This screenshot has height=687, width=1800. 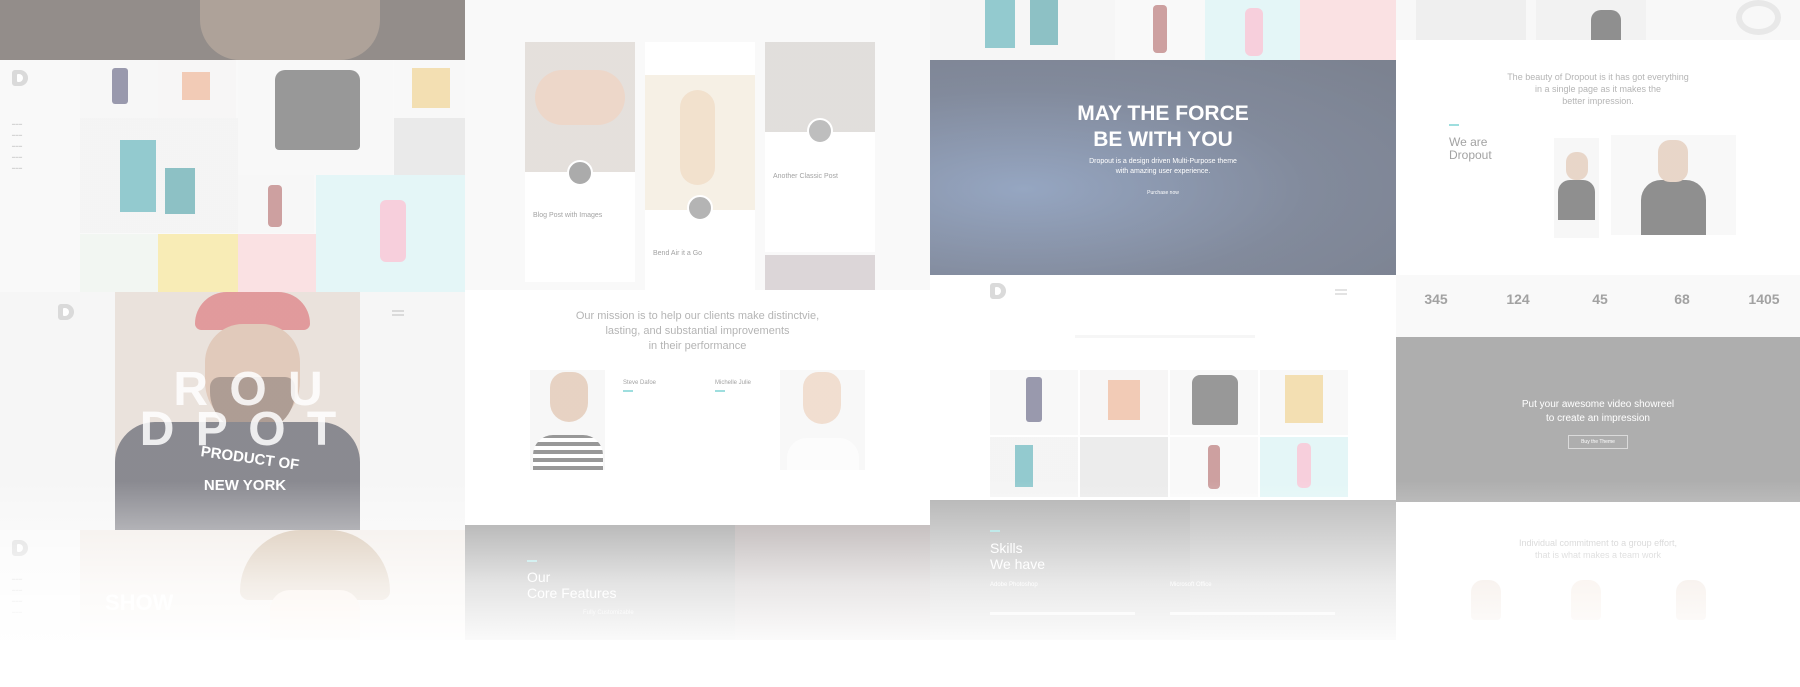 I want to click on cups-thumb, so click(x=1022, y=30).